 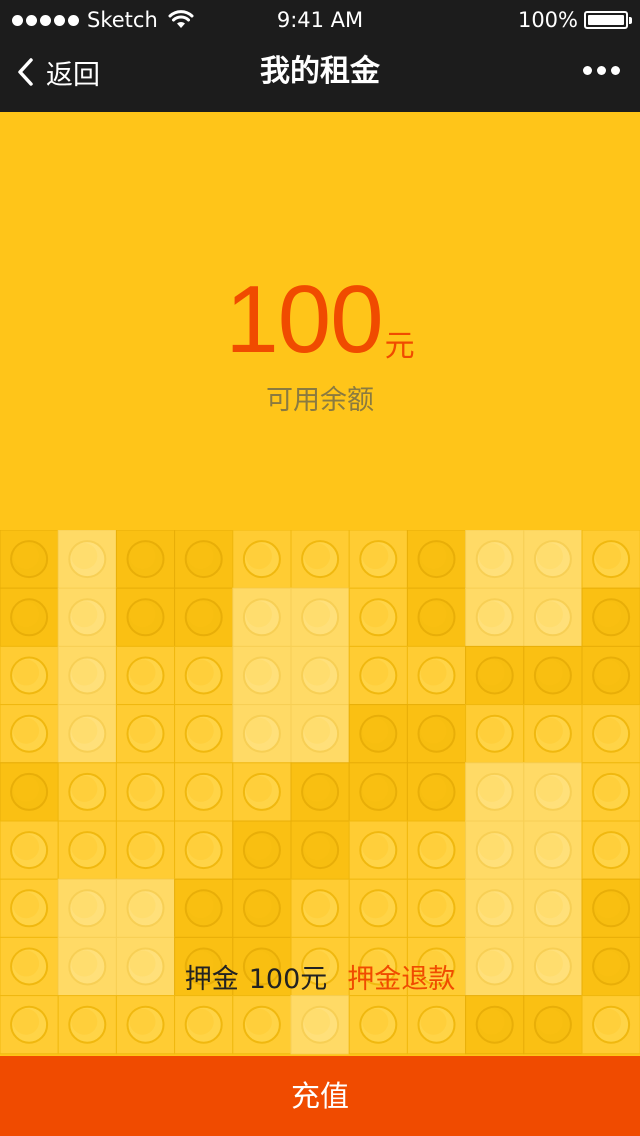 I want to click on balance-unit: 元, so click(x=399, y=346).